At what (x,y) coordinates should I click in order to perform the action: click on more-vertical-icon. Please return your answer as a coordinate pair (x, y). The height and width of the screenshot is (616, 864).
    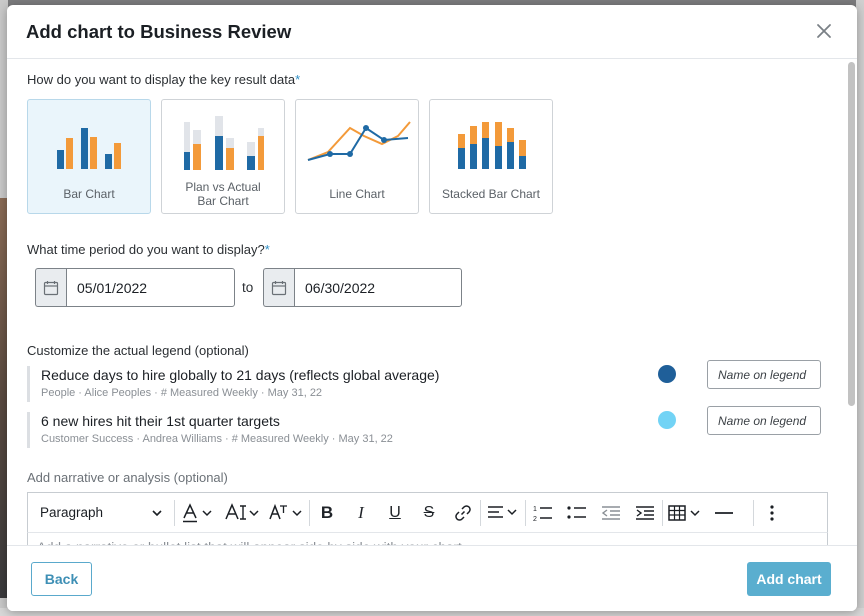
    Looking at the image, I should click on (772, 512).